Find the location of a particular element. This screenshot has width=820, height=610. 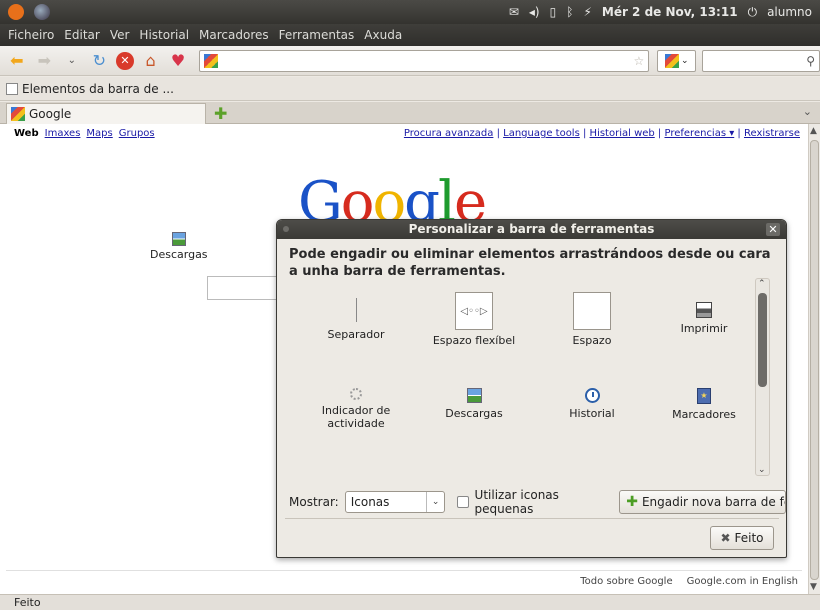

menu-marcadores: Marcadores is located at coordinates (234, 35).